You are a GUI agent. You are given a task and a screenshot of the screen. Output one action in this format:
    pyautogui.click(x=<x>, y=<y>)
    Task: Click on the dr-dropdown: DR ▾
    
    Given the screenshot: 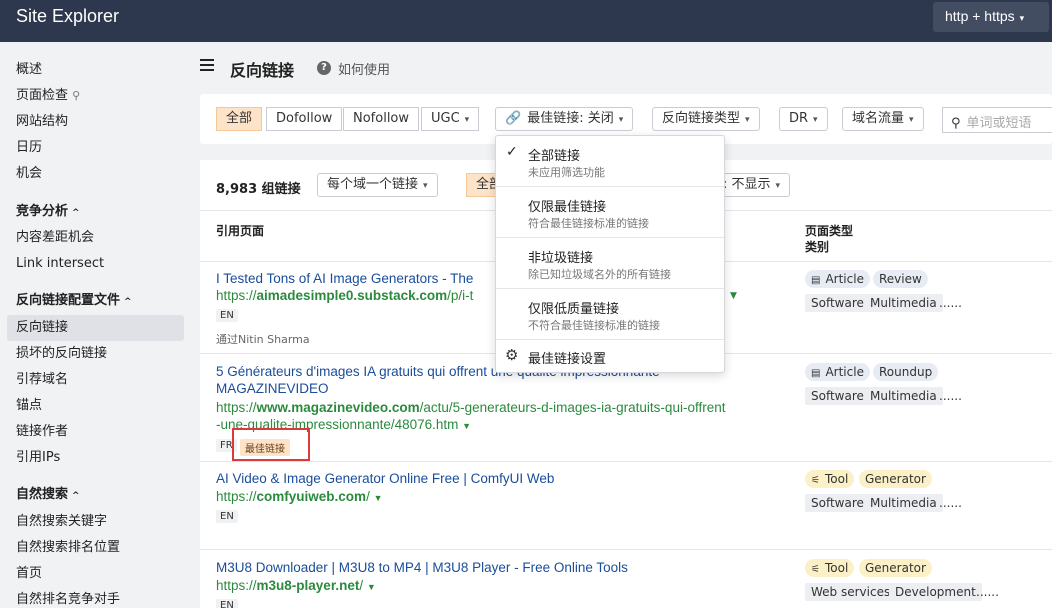 What is the action you would take?
    pyautogui.click(x=803, y=119)
    